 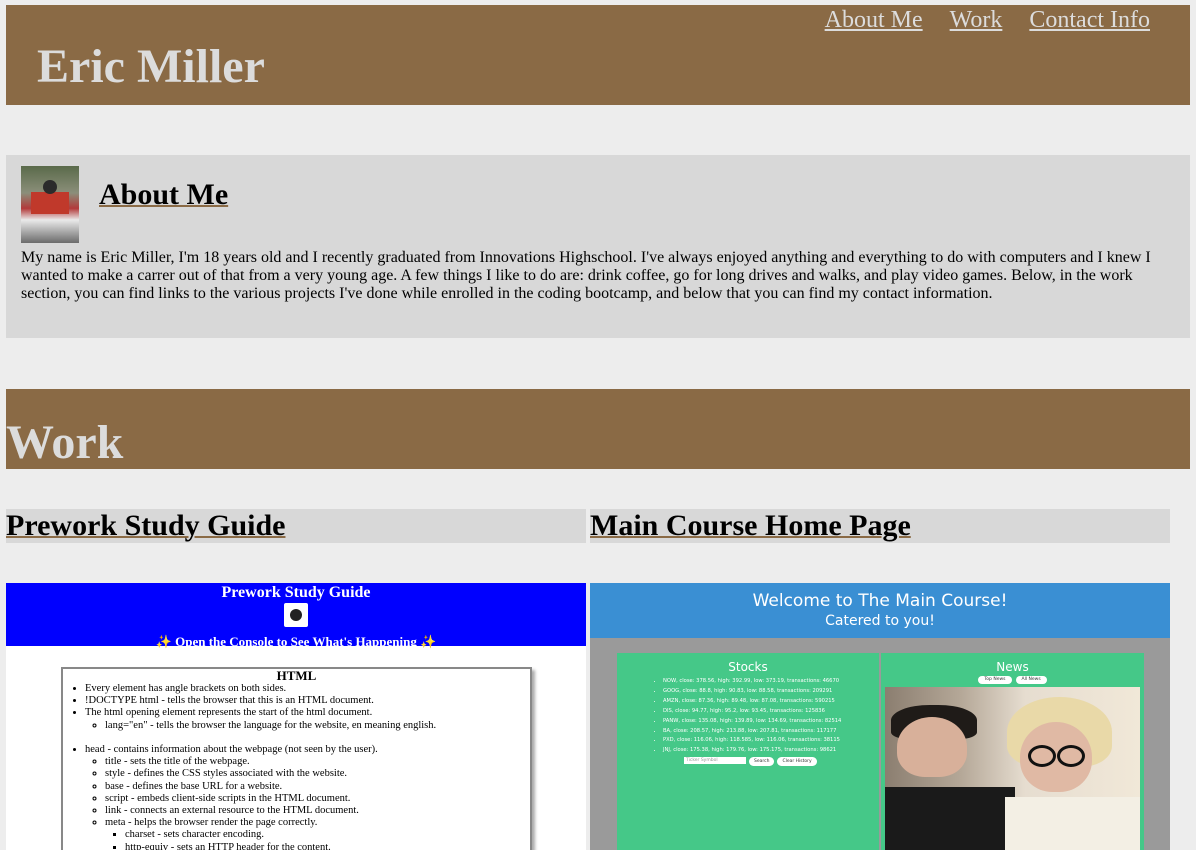 I want to click on project-title-prework: Prework Study Guide, so click(x=296, y=526).